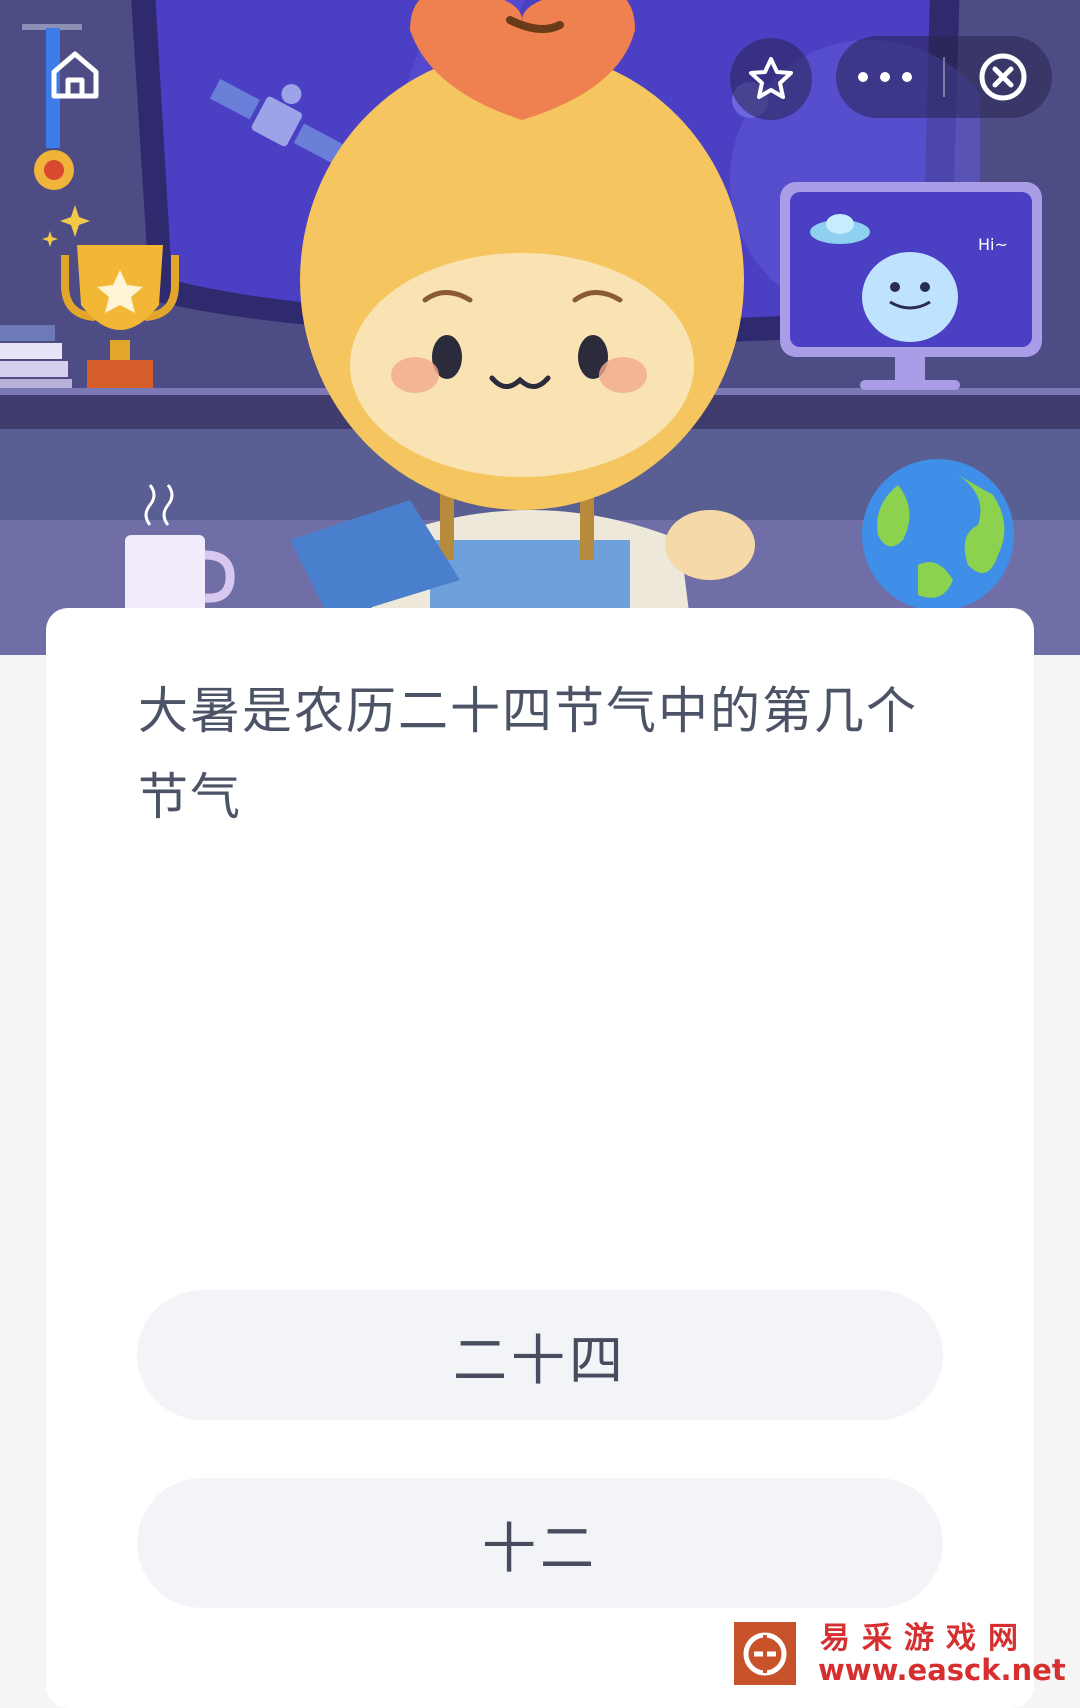 The height and width of the screenshot is (1708, 1080). Describe the element at coordinates (180, 552) in the screenshot. I see `coffee-cup-icon` at that location.